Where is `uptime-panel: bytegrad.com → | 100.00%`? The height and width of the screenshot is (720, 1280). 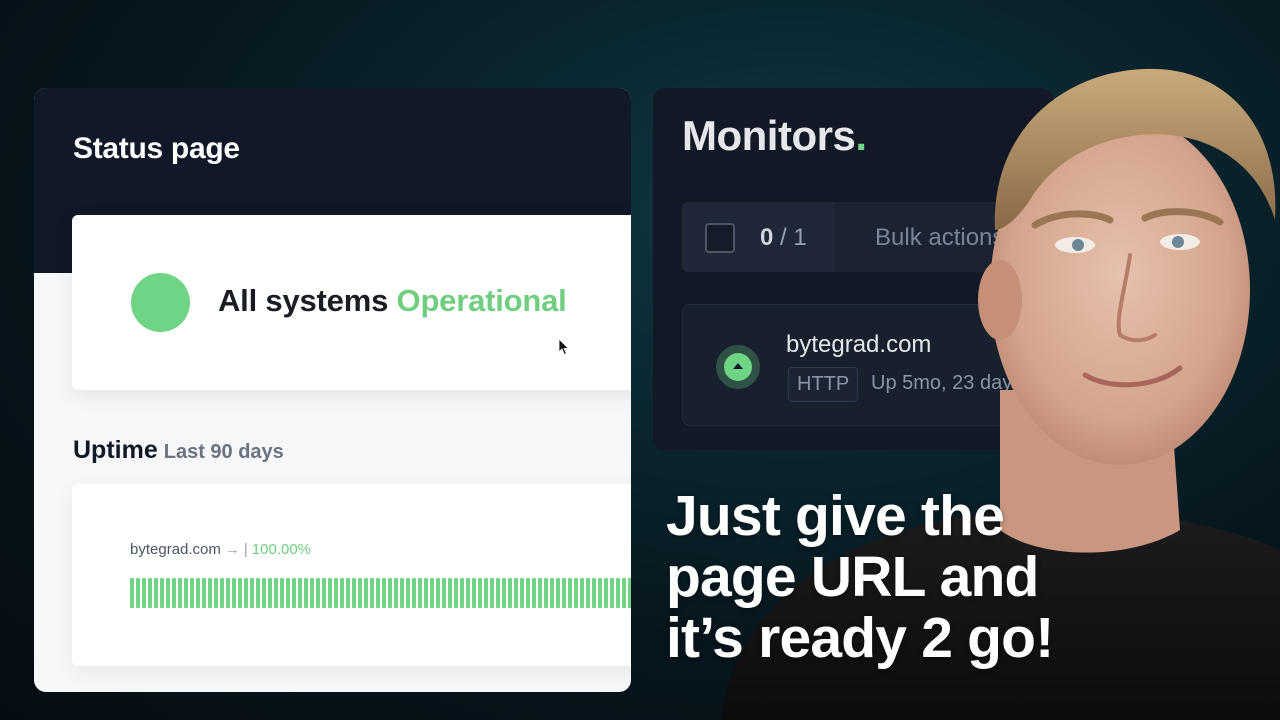
uptime-panel: bytegrad.com → | 100.00% is located at coordinates (351, 575).